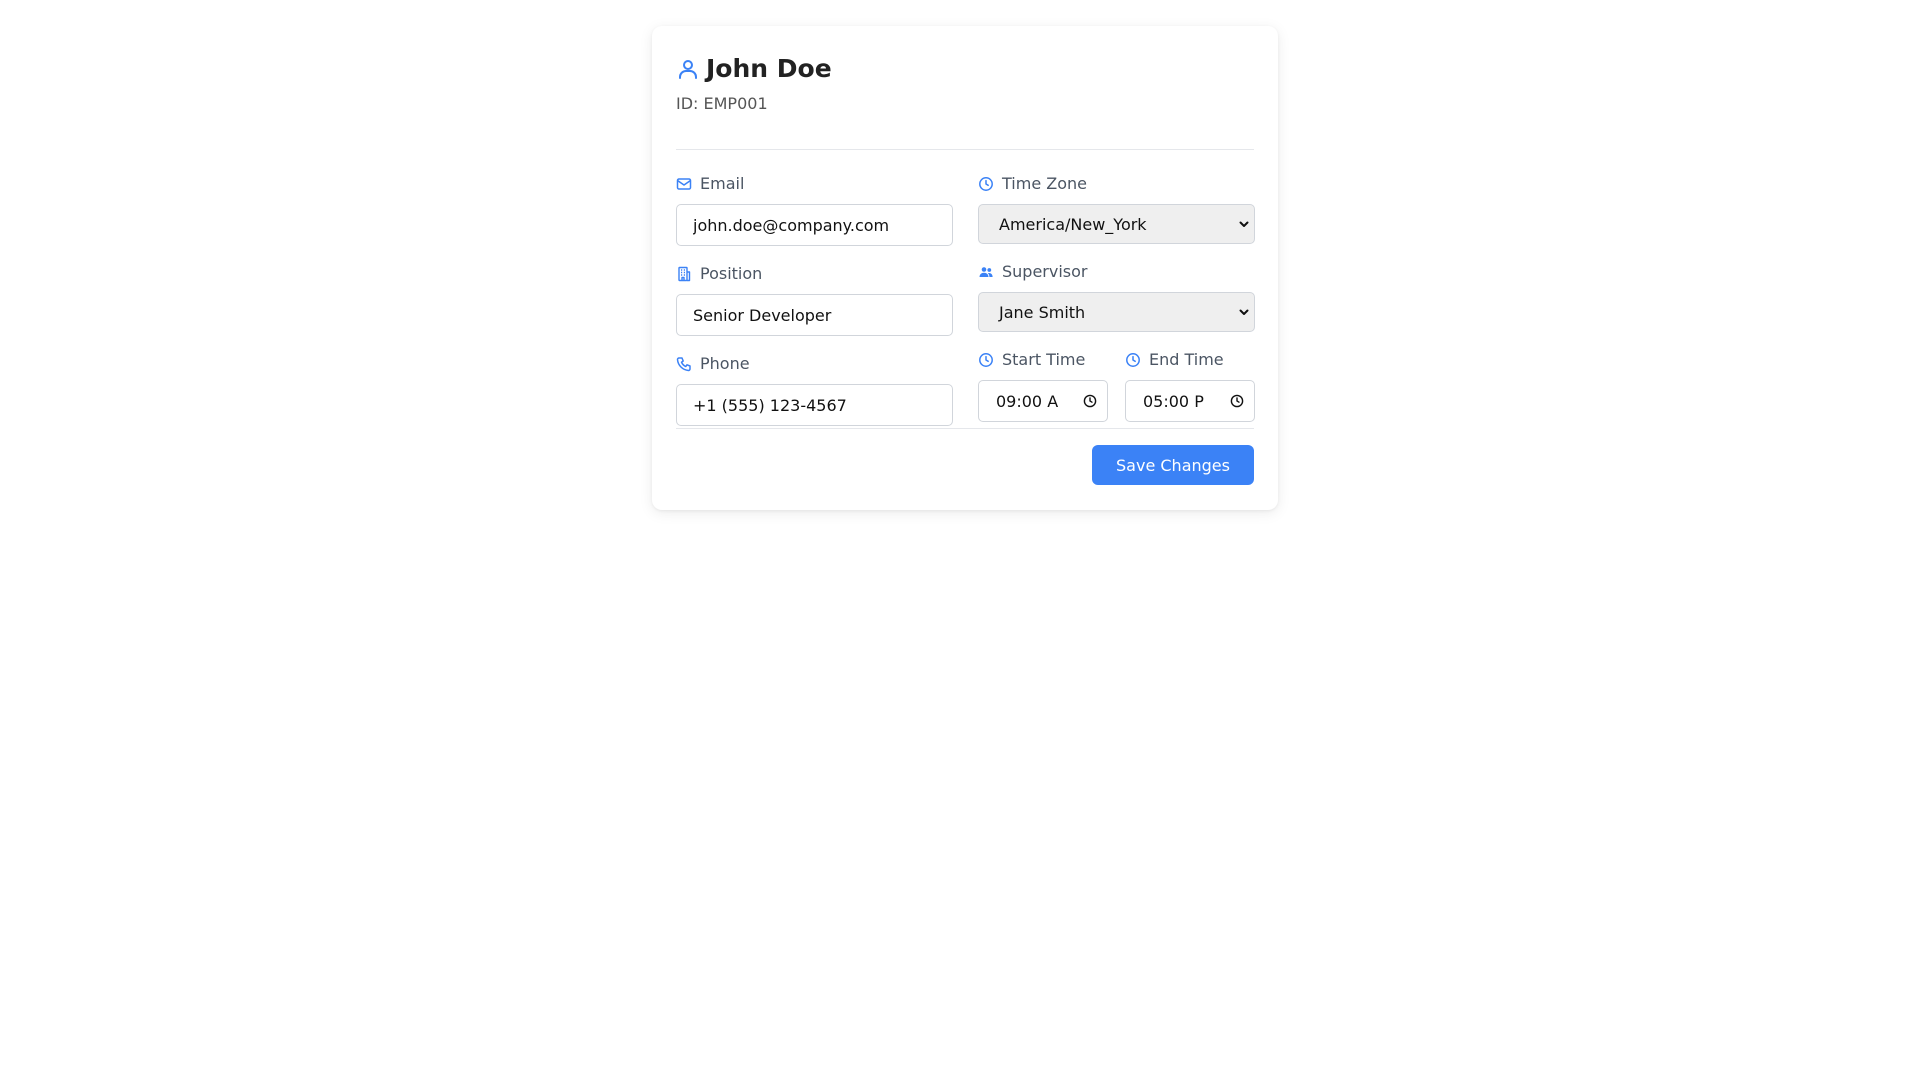 Image resolution: width=1920 pixels, height=1080 pixels. I want to click on timezone-select: America/New_York, so click(1116, 224).